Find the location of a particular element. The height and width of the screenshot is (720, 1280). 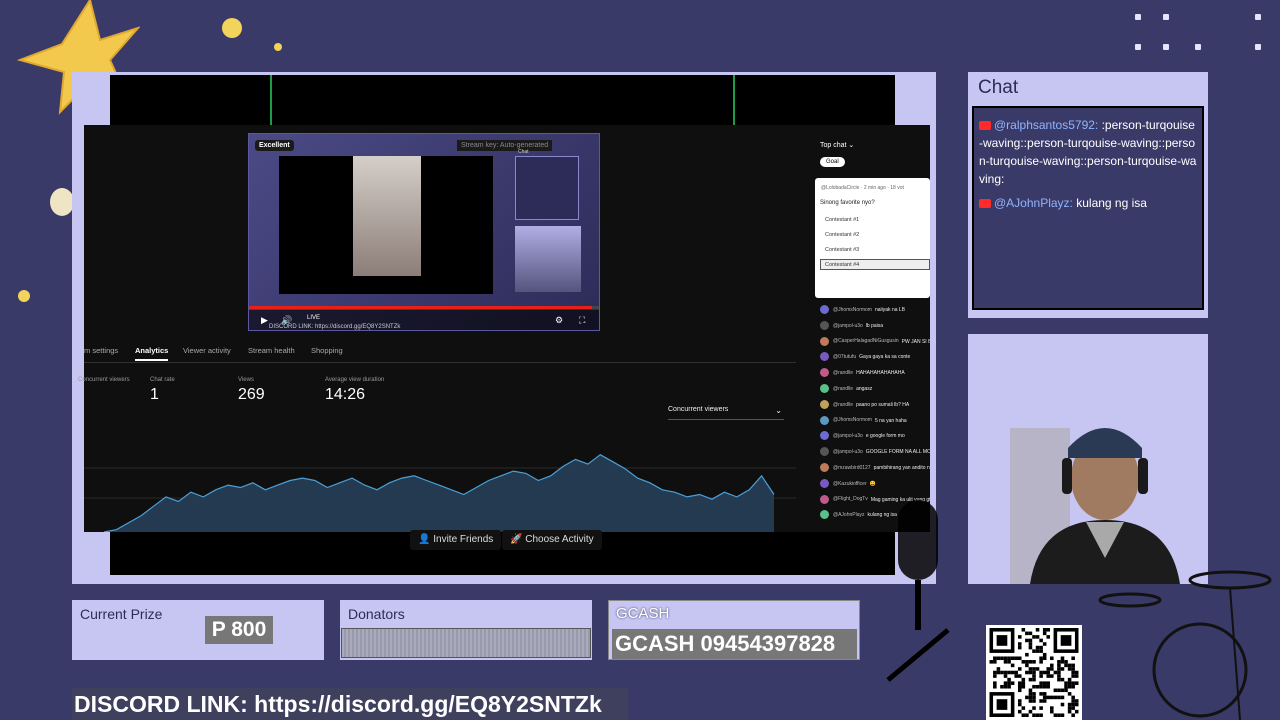

qr-code is located at coordinates (1034, 672).